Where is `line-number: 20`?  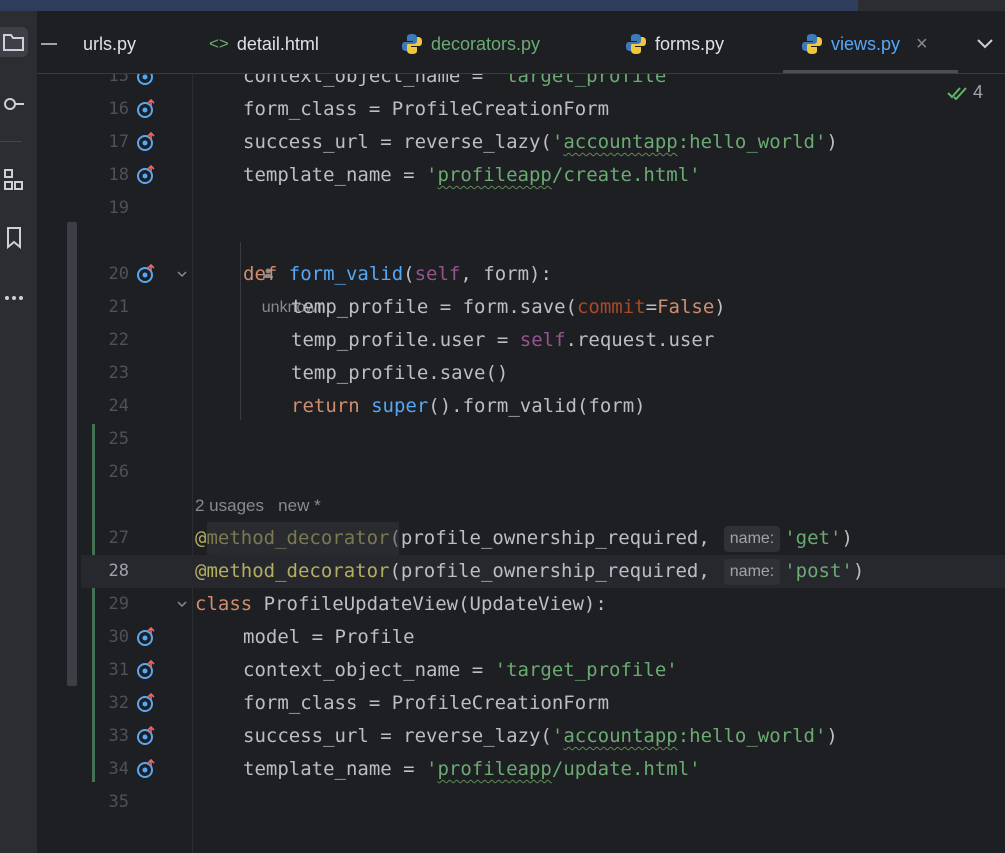 line-number: 20 is located at coordinates (118, 274).